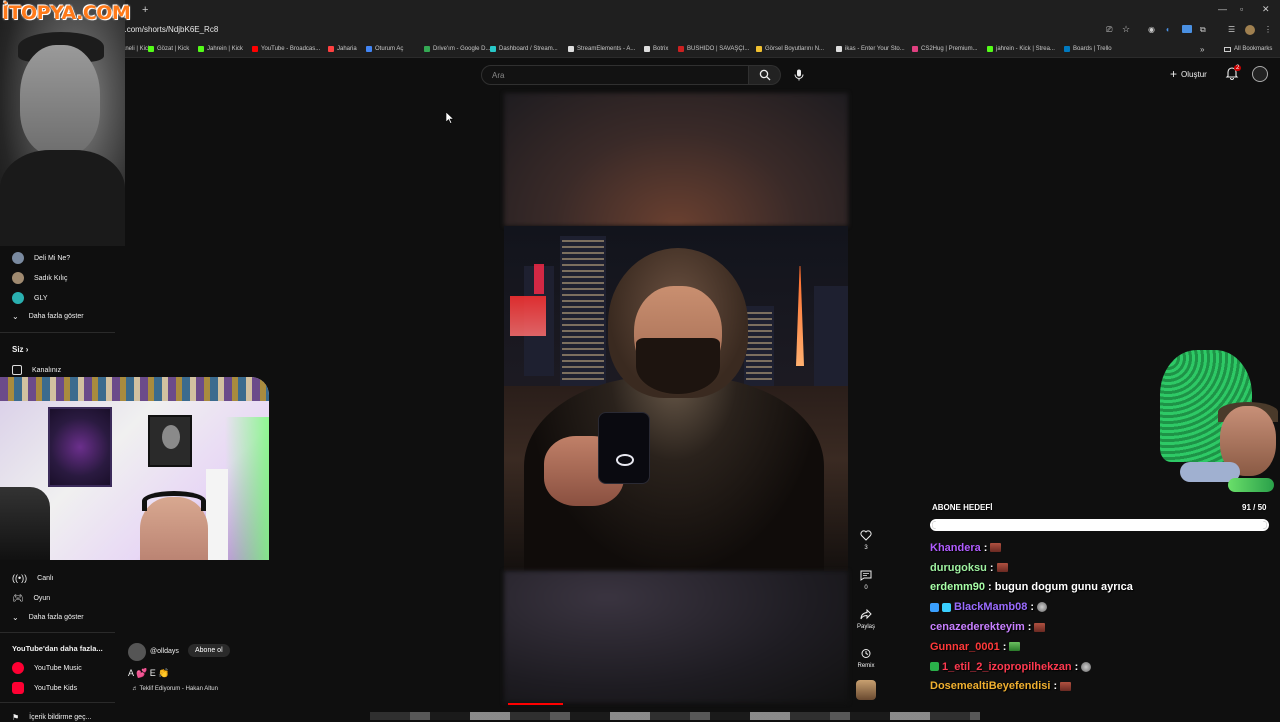 The width and height of the screenshot is (1280, 722). What do you see at coordinates (965, 646) in the screenshot?
I see `chat-username: Gunnar_0001` at bounding box center [965, 646].